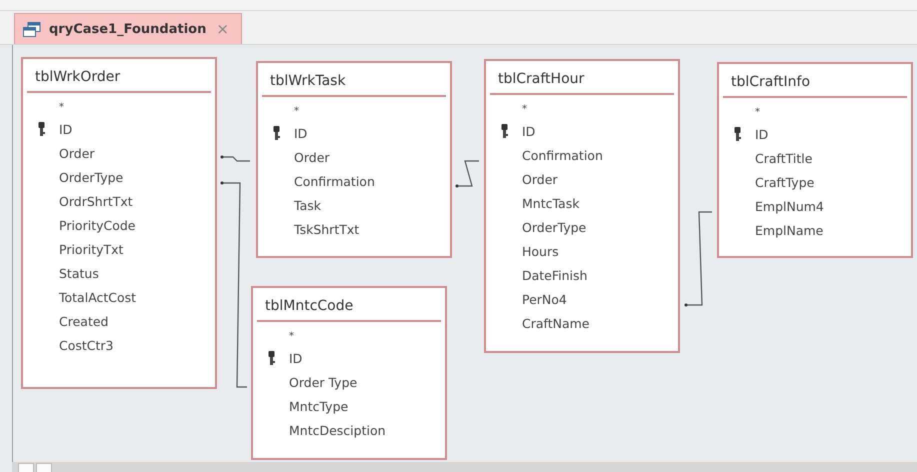 This screenshot has height=472, width=917. I want to click on field-name: Hours, so click(540, 251).